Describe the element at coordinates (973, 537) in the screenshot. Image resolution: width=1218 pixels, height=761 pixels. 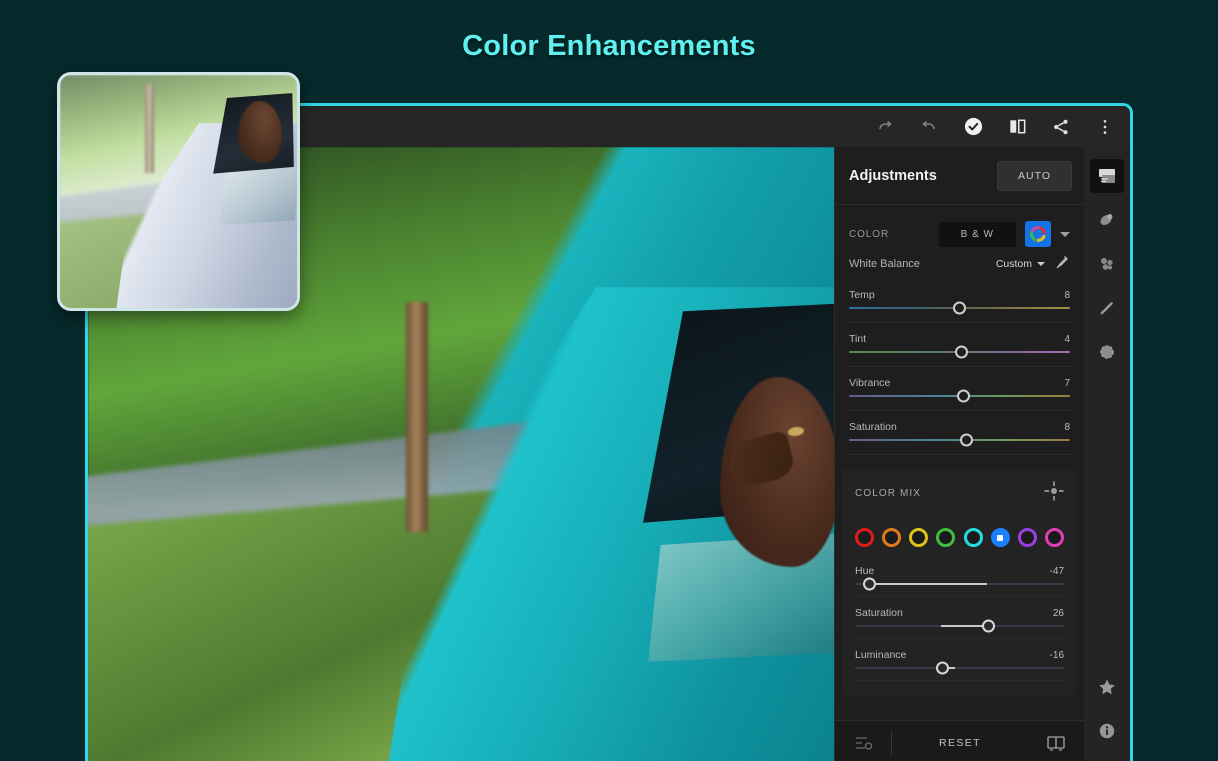
I see `color-swatch-aqua` at that location.